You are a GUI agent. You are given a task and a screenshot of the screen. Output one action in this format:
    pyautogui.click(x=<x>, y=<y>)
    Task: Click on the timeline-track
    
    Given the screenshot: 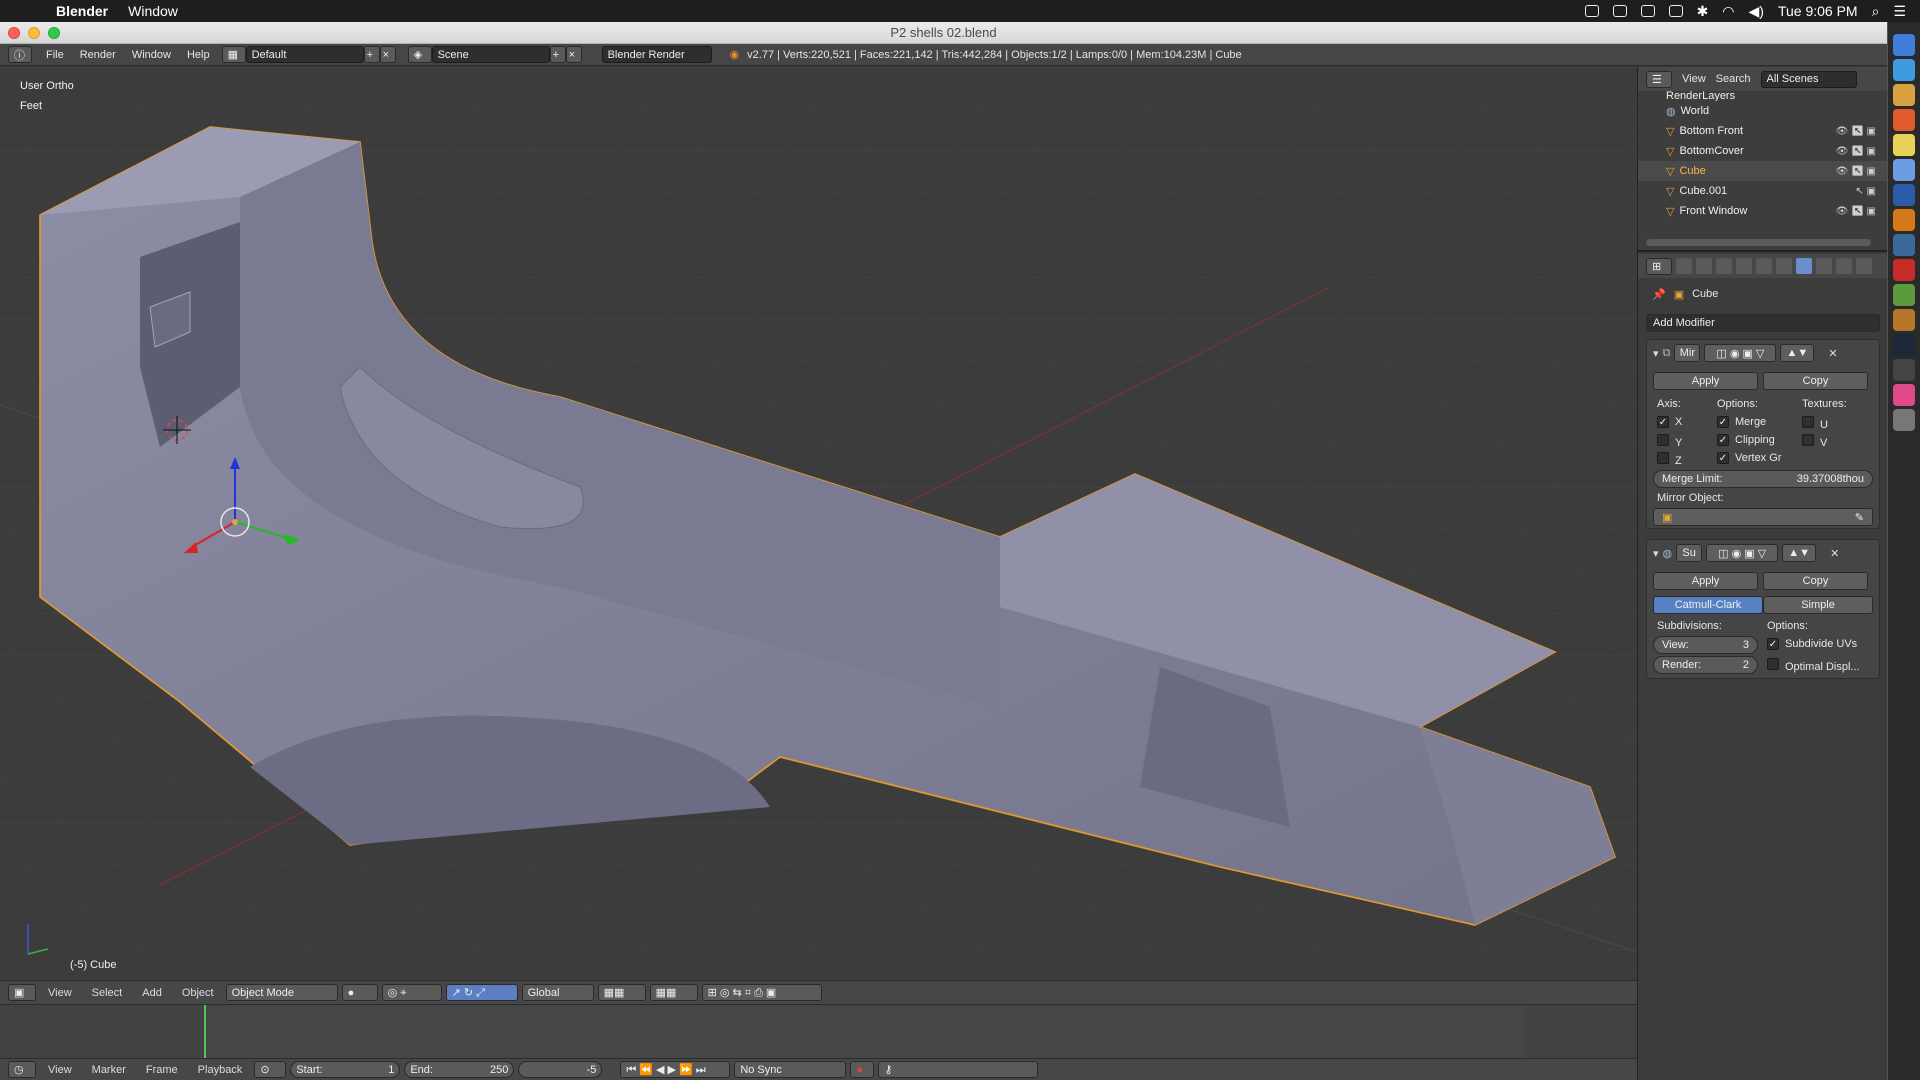 What is the action you would take?
    pyautogui.click(x=818, y=1033)
    